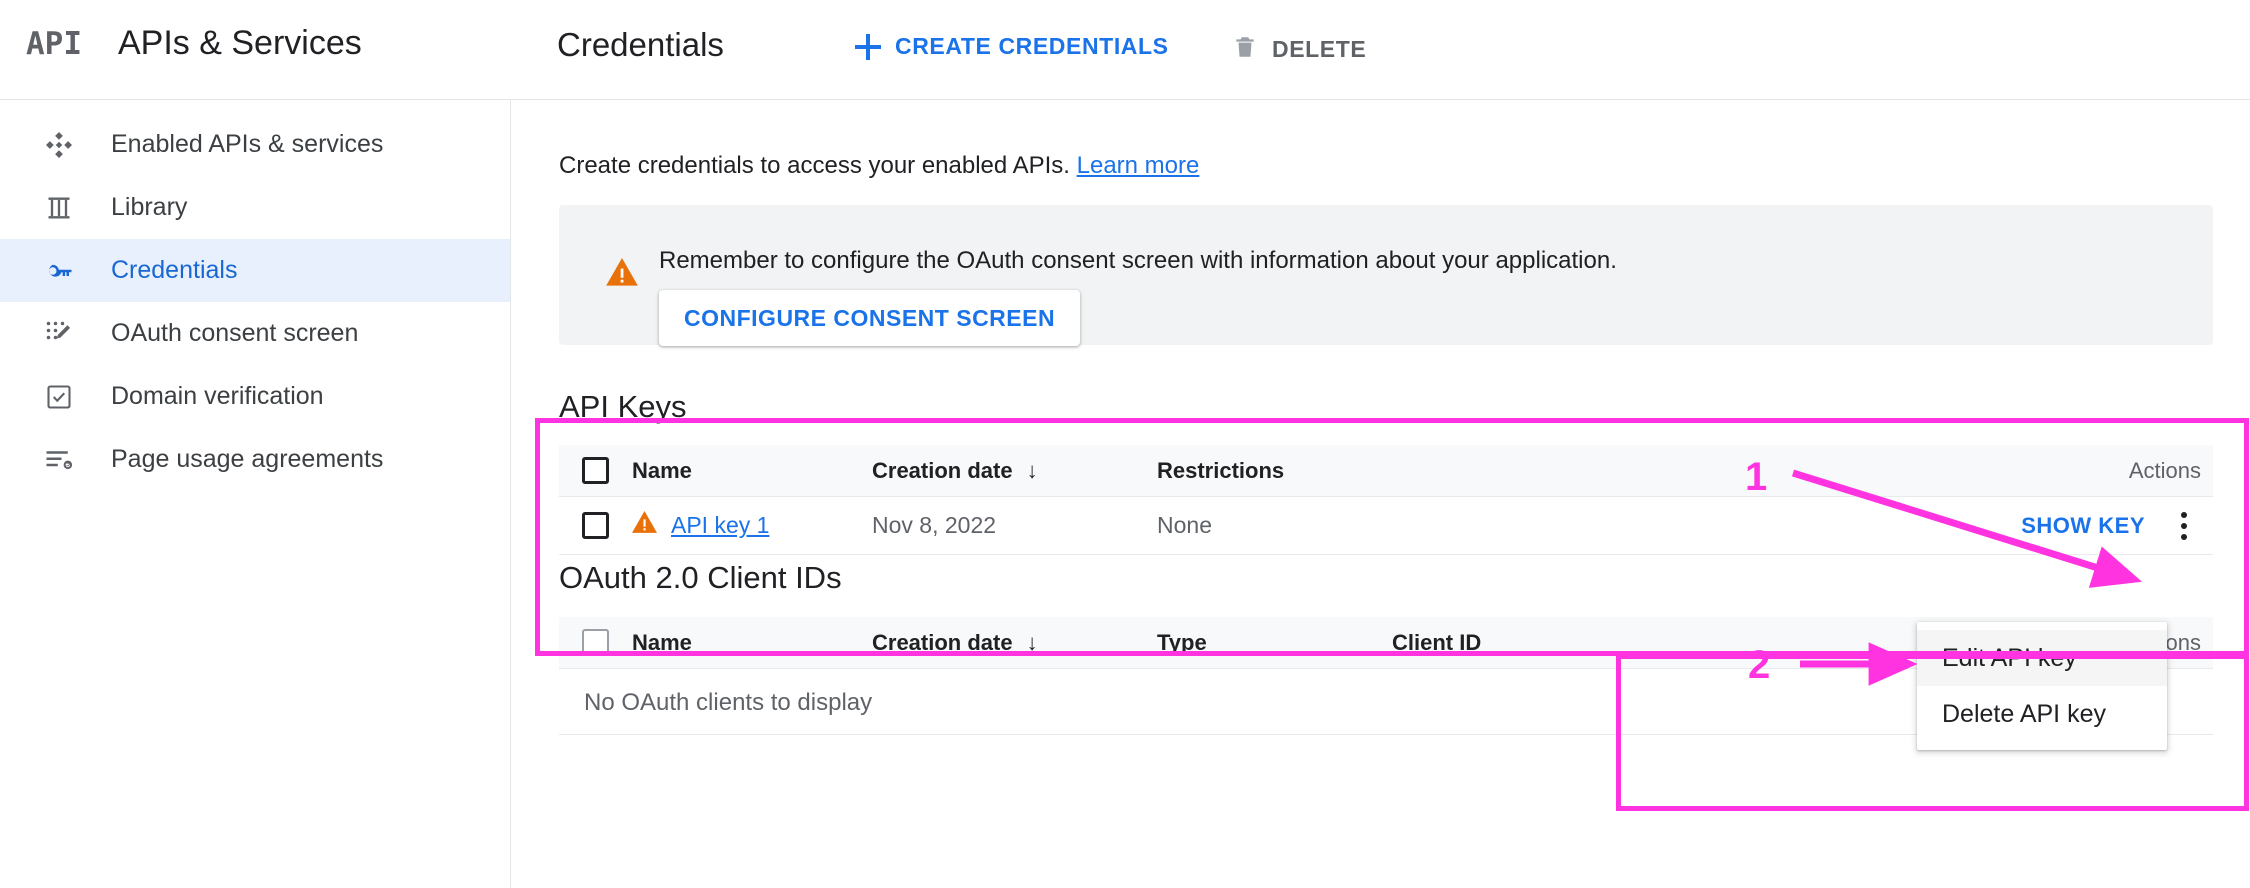 The height and width of the screenshot is (888, 2250). Describe the element at coordinates (728, 702) in the screenshot. I see `oauth-empty-message: No OAuth clients to display` at that location.